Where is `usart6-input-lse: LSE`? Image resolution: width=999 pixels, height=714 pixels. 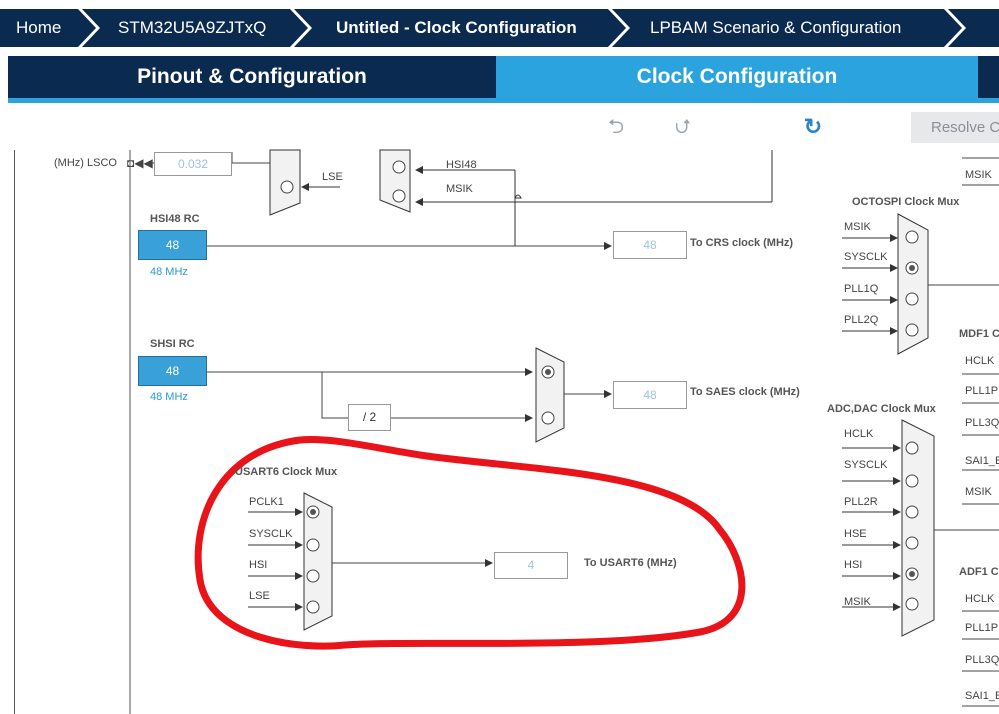
usart6-input-lse: LSE is located at coordinates (259, 596).